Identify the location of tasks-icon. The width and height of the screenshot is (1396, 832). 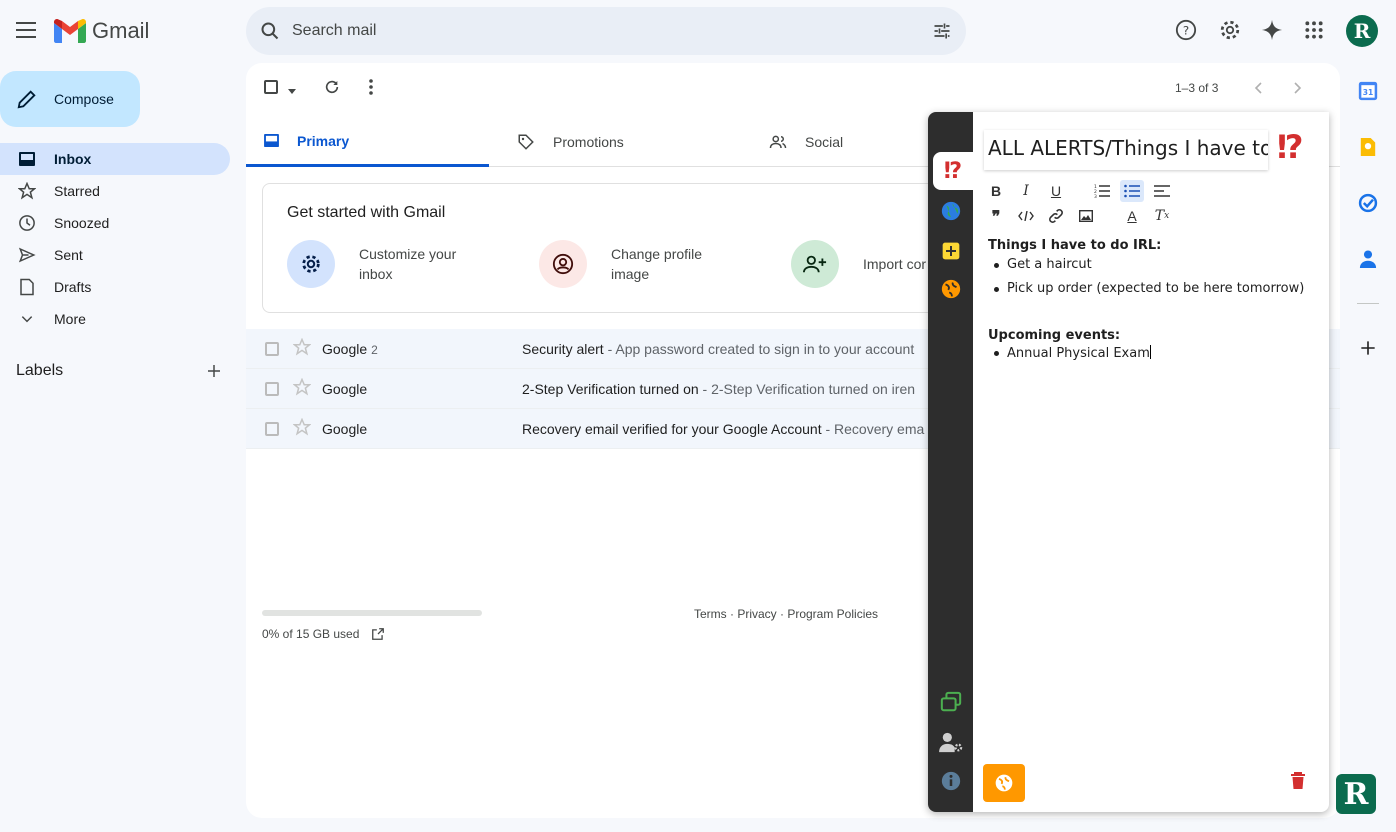
(1368, 203).